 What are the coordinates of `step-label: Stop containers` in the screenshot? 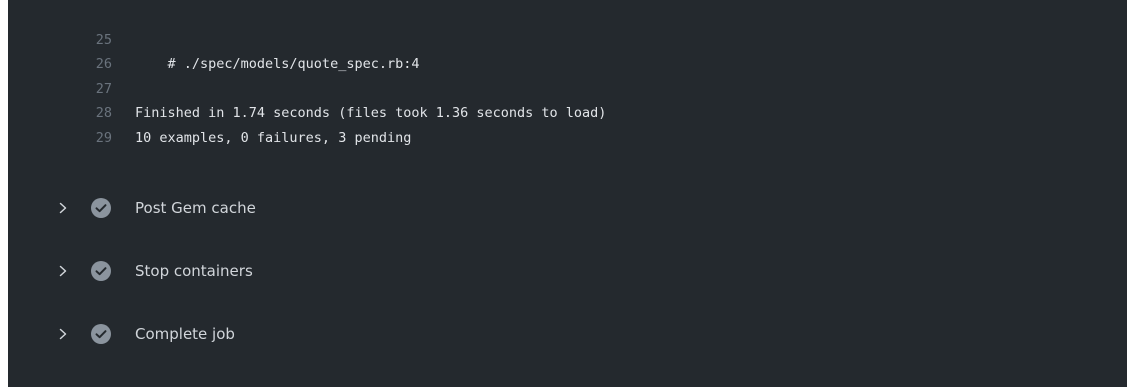 It's located at (194, 271).